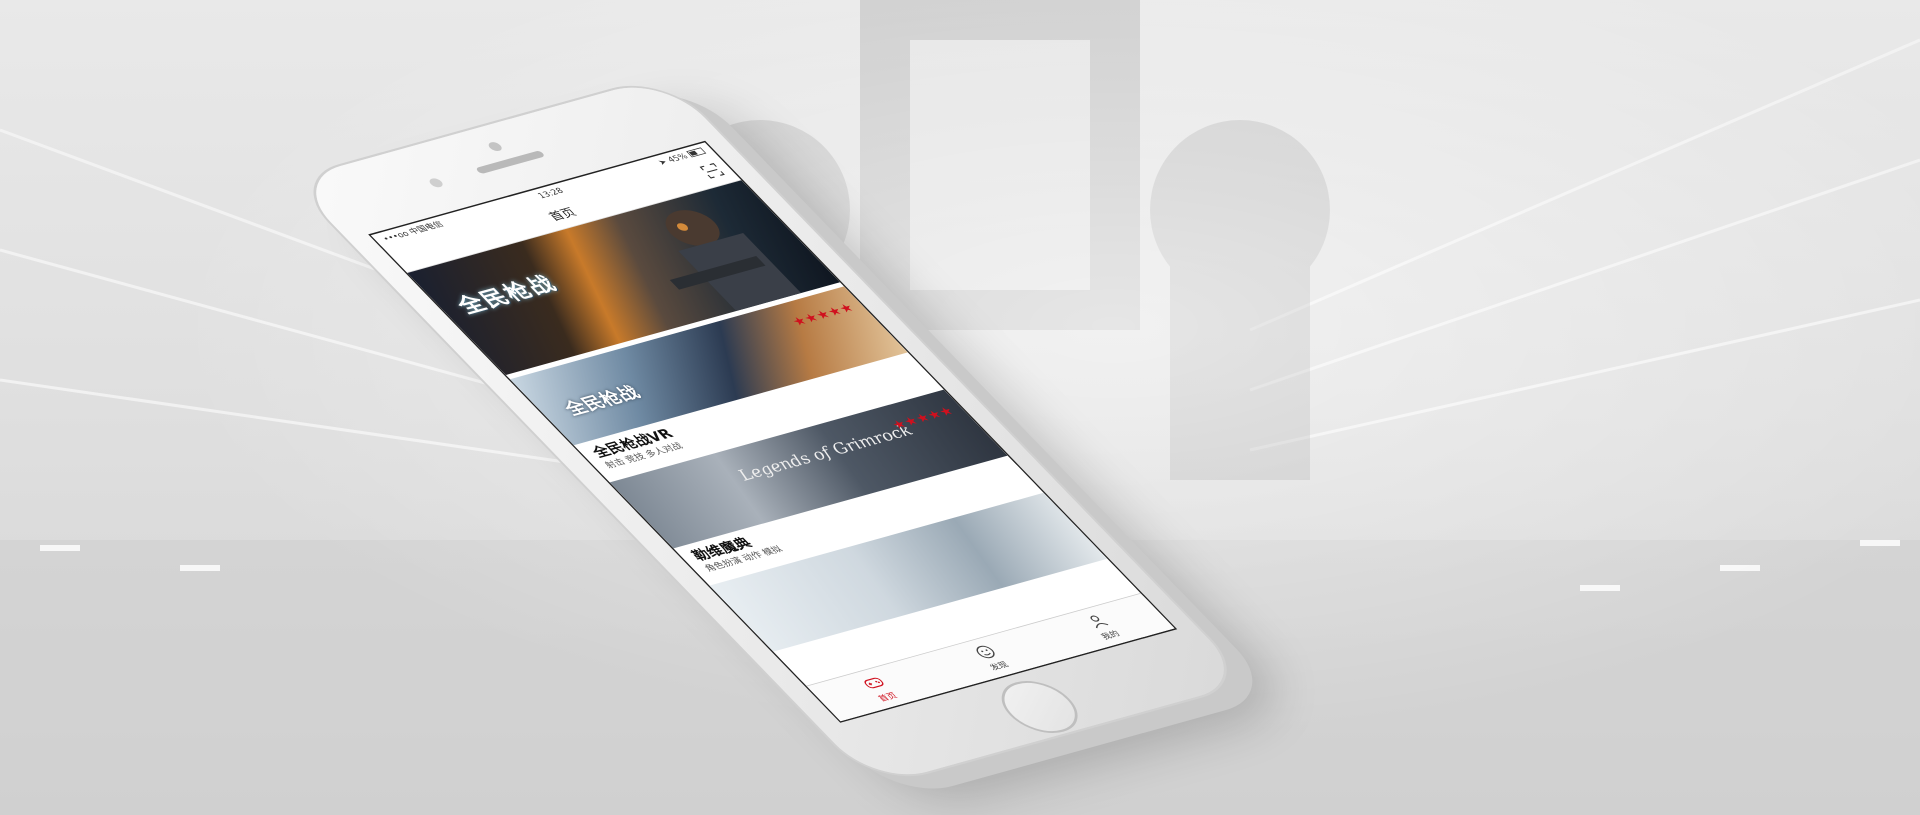  I want to click on home-button, so click(1039, 707).